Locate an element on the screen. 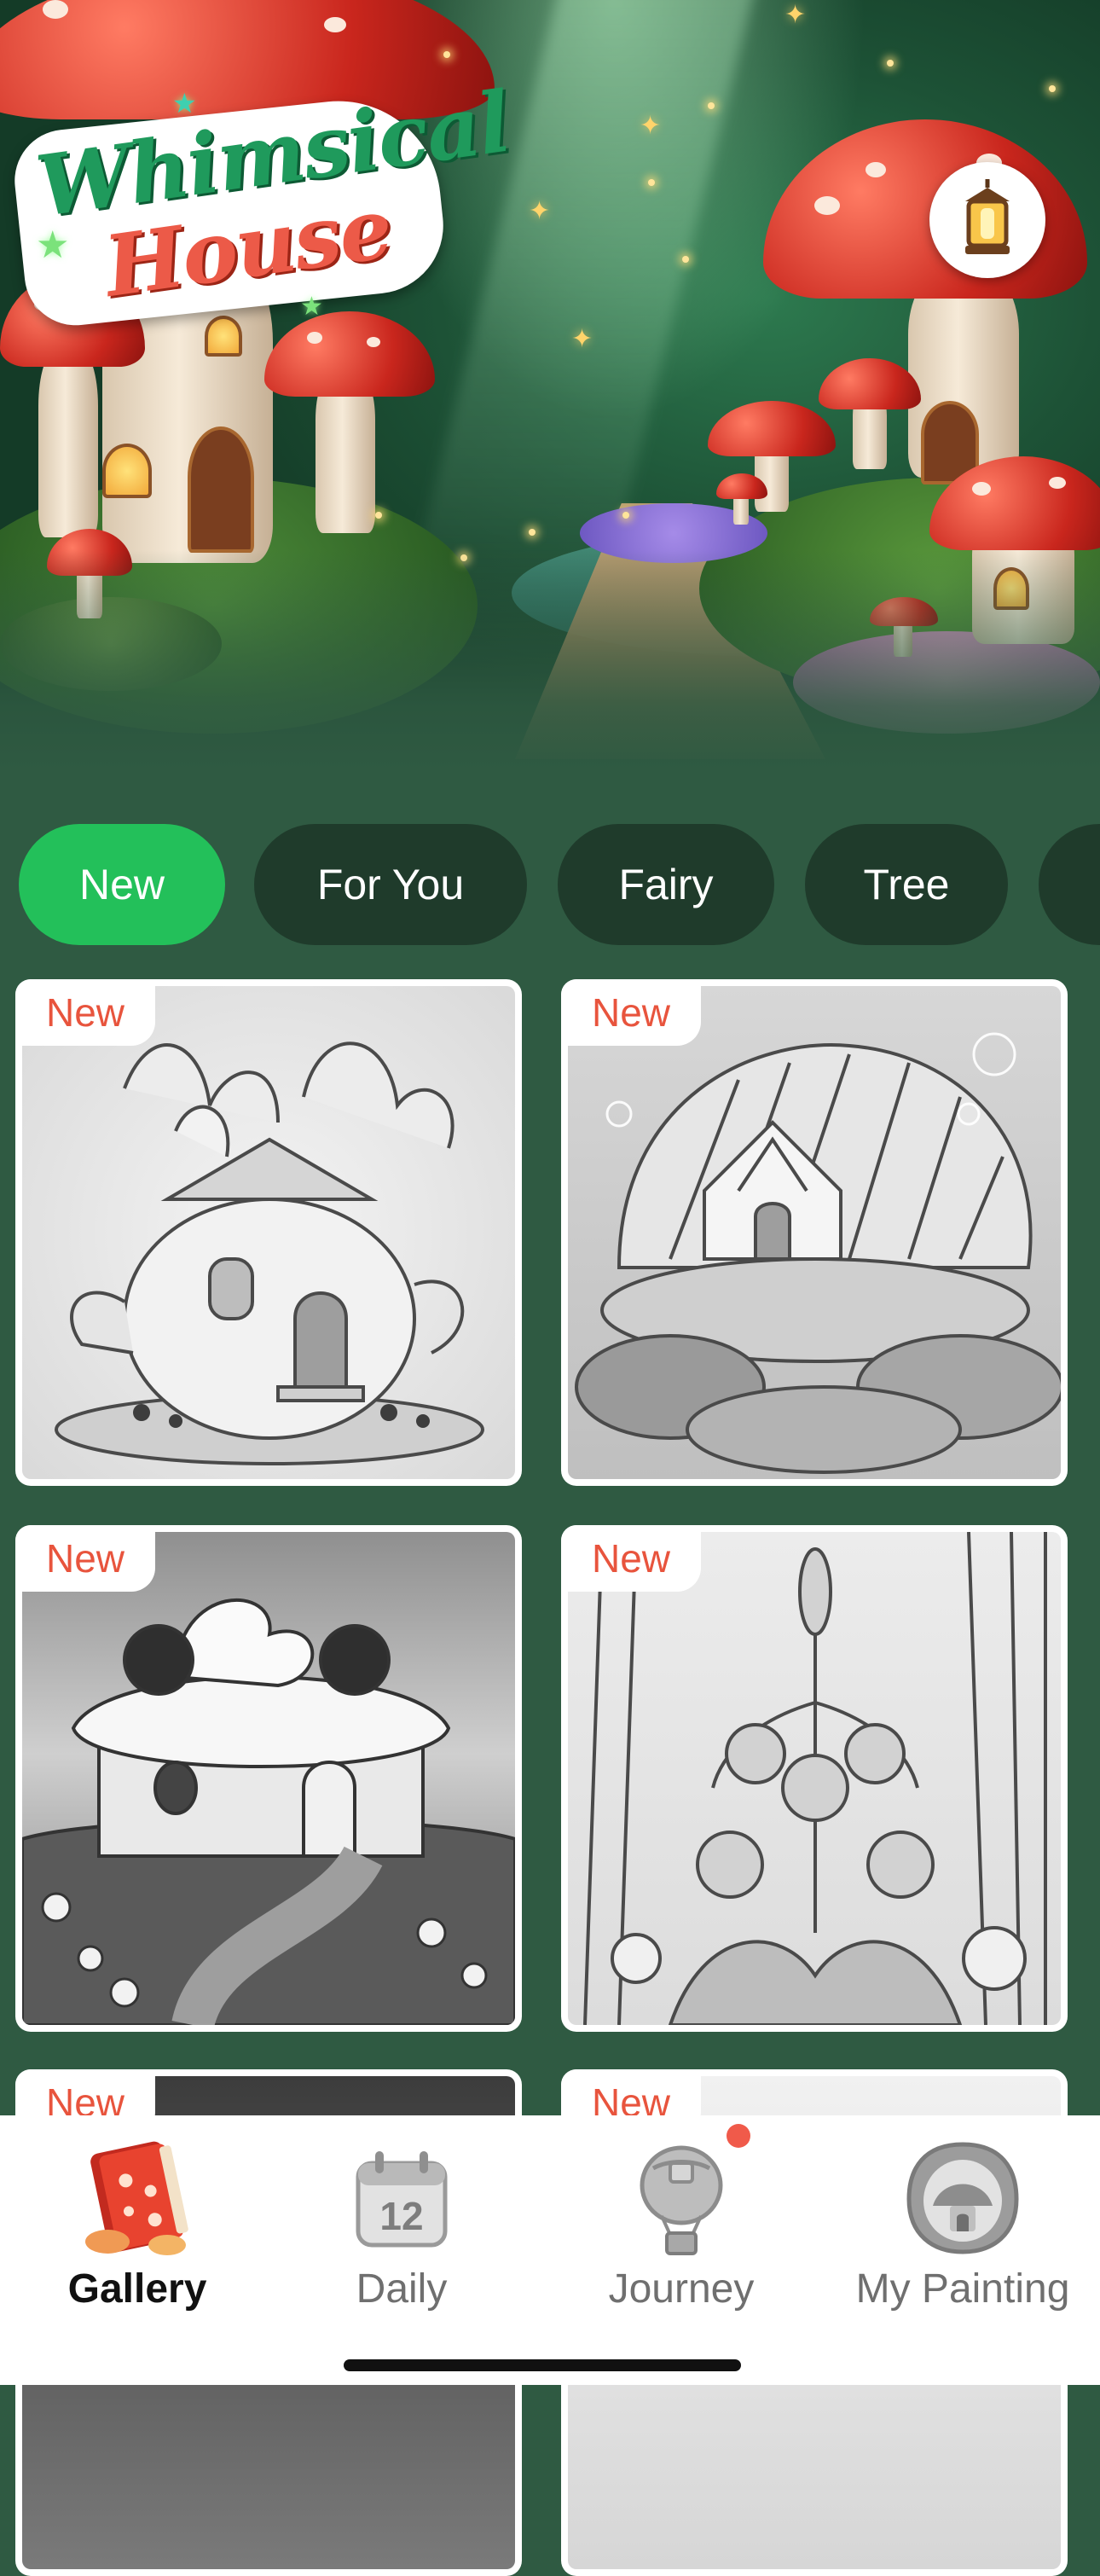 The height and width of the screenshot is (2576, 1100). notification-dot is located at coordinates (738, 2136).